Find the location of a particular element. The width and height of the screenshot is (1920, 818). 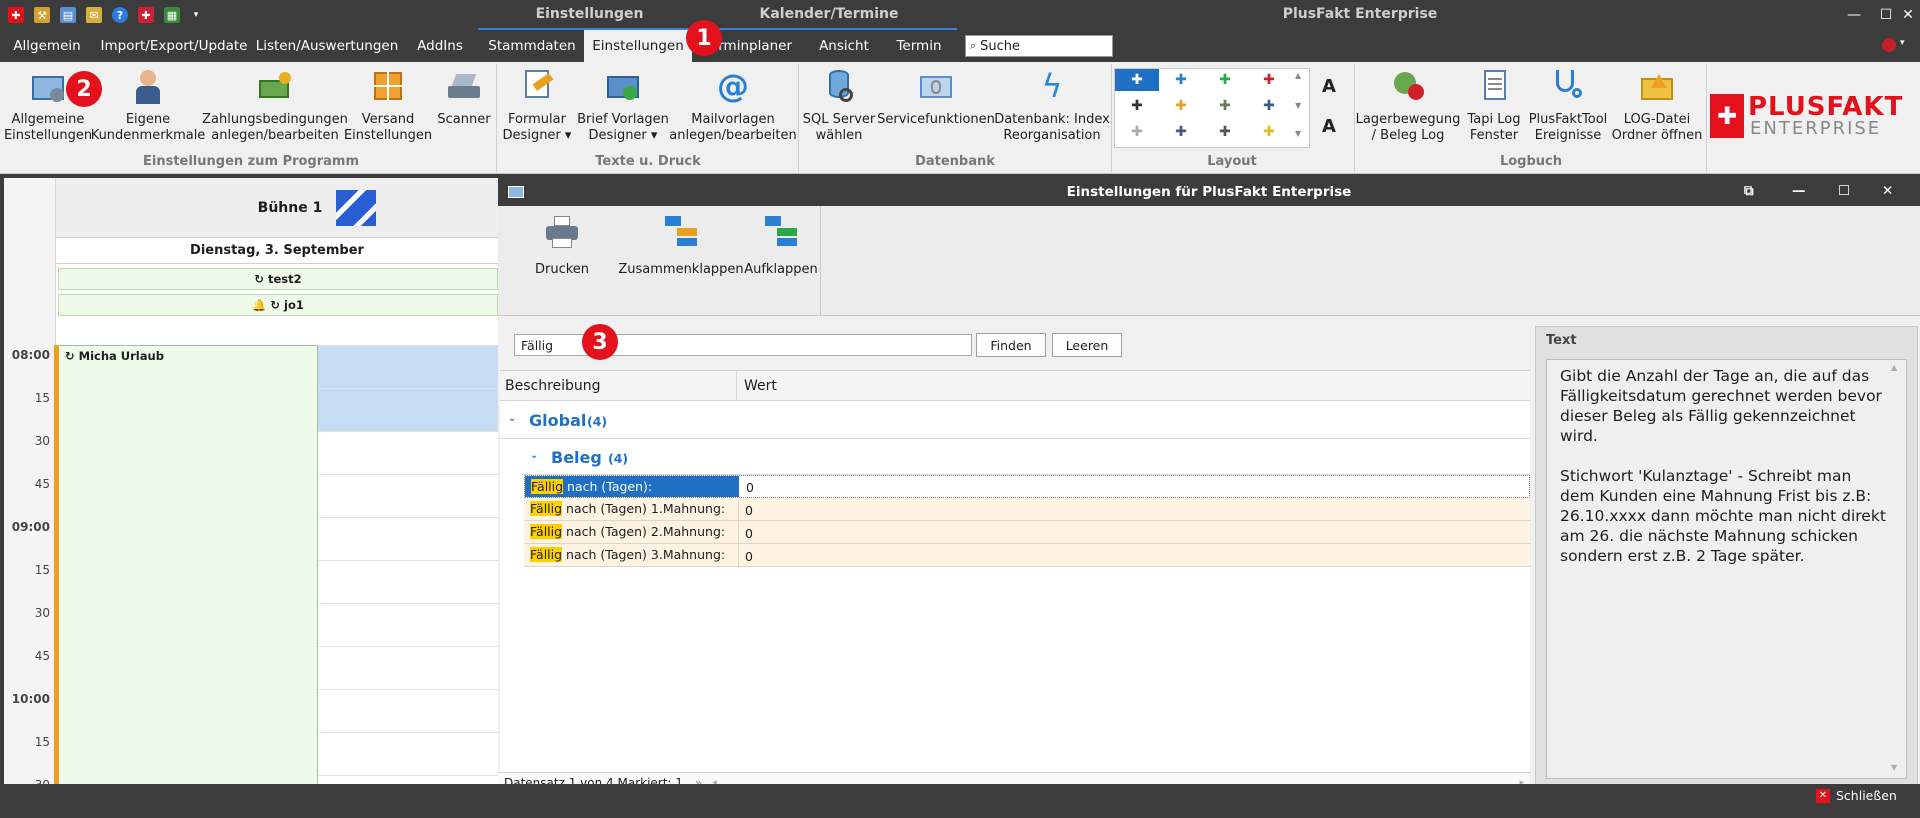

drucken-button: Drucken is located at coordinates (562, 245).